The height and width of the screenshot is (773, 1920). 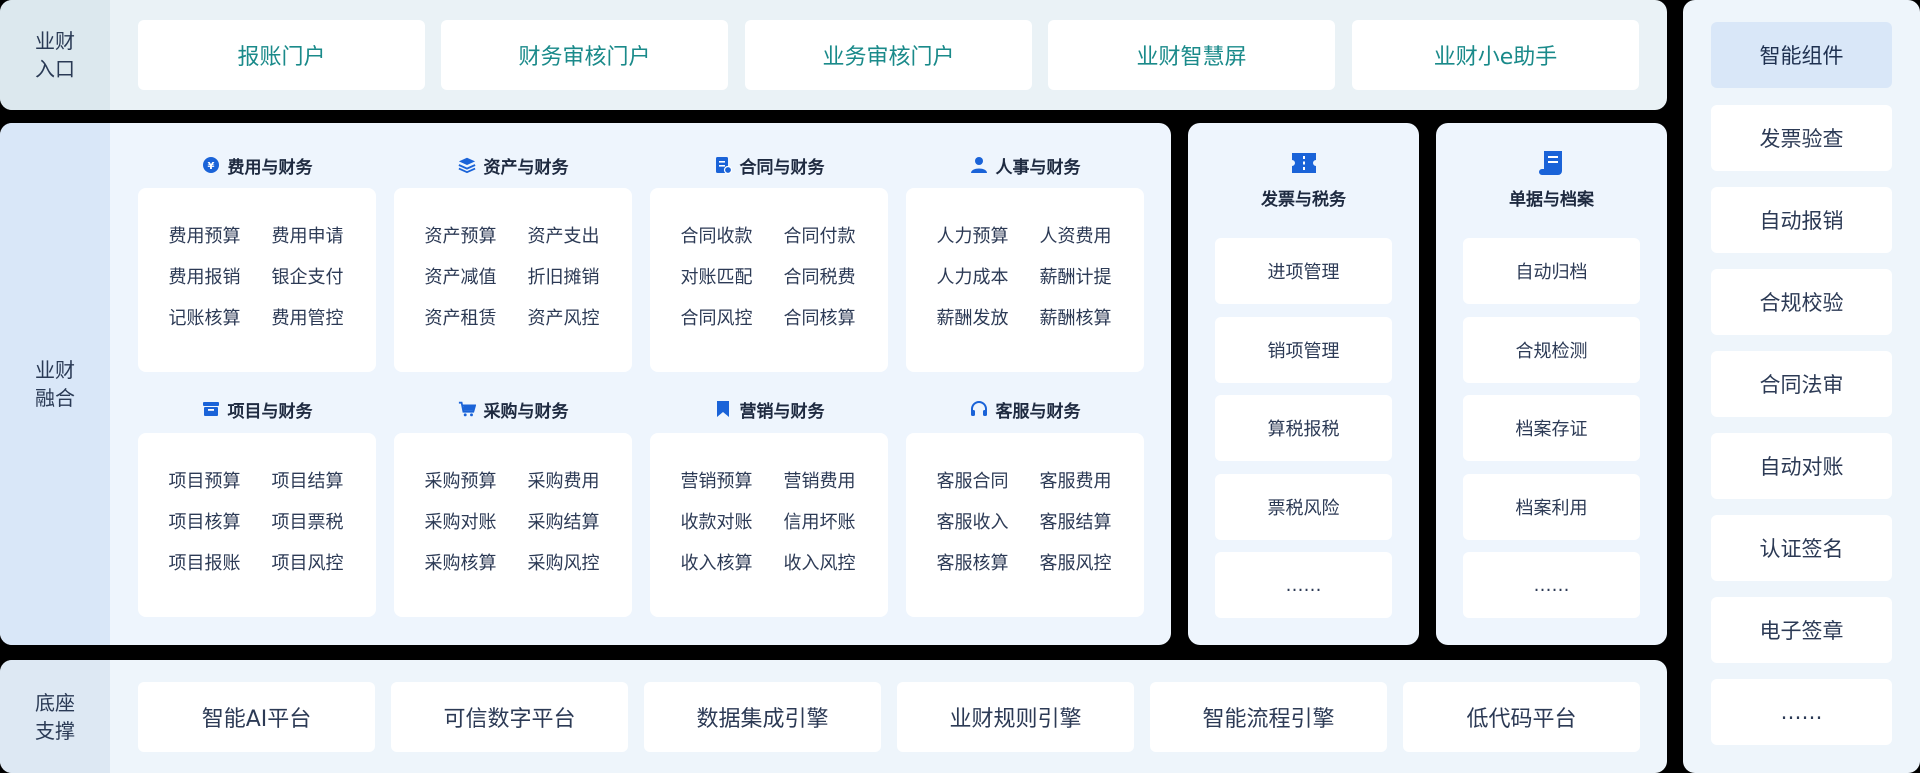 I want to click on headset-icon, so click(x=979, y=409).